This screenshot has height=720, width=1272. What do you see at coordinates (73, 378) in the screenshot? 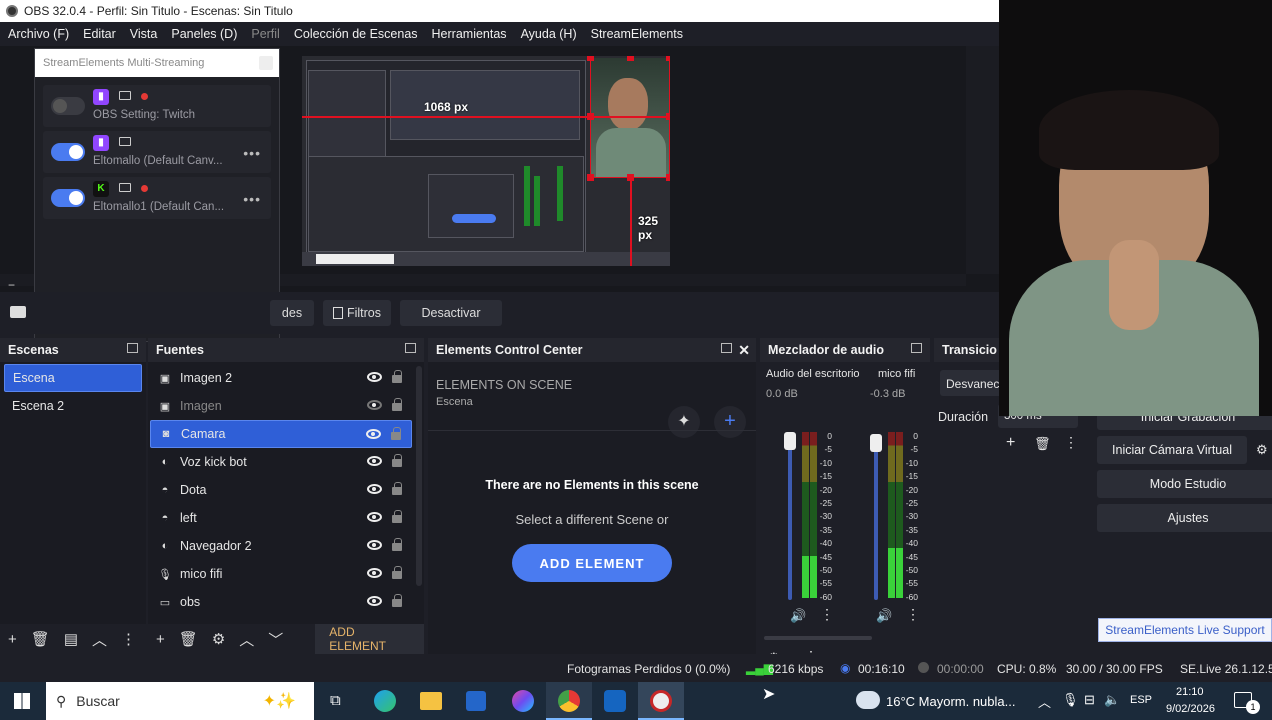
I see `scene-item: Escena` at bounding box center [73, 378].